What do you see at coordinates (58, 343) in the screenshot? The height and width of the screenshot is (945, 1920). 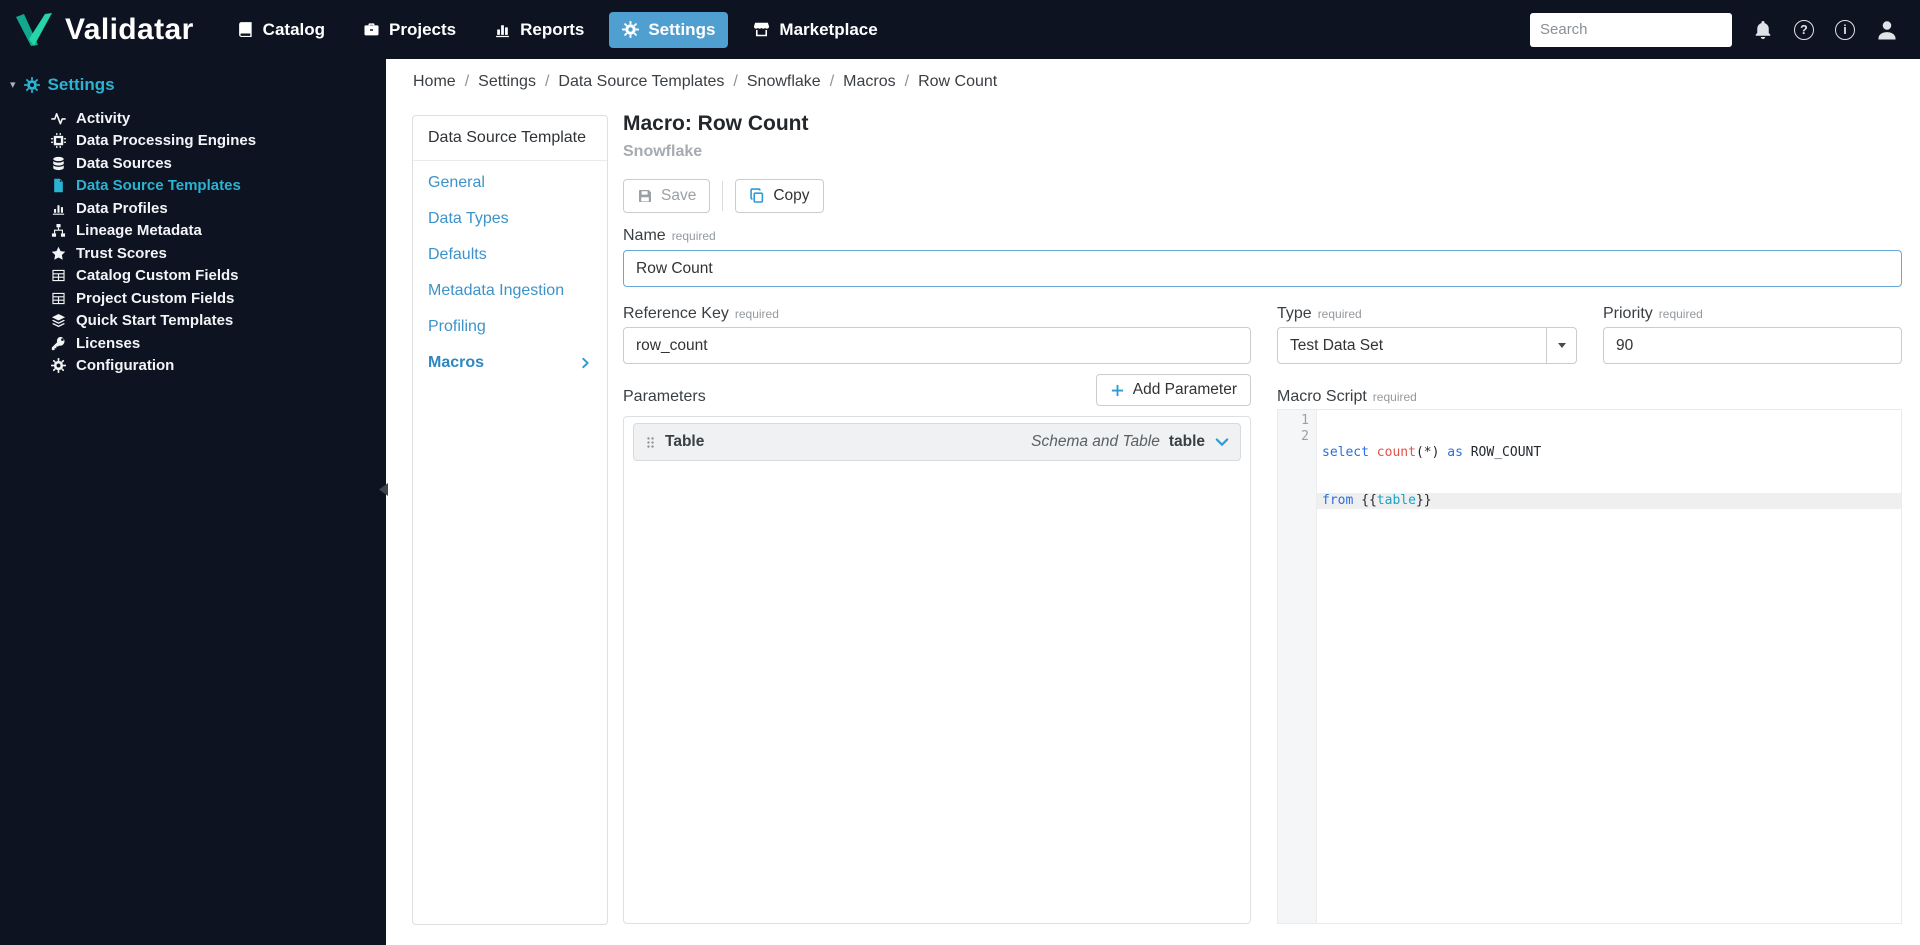 I see `key-icon` at bounding box center [58, 343].